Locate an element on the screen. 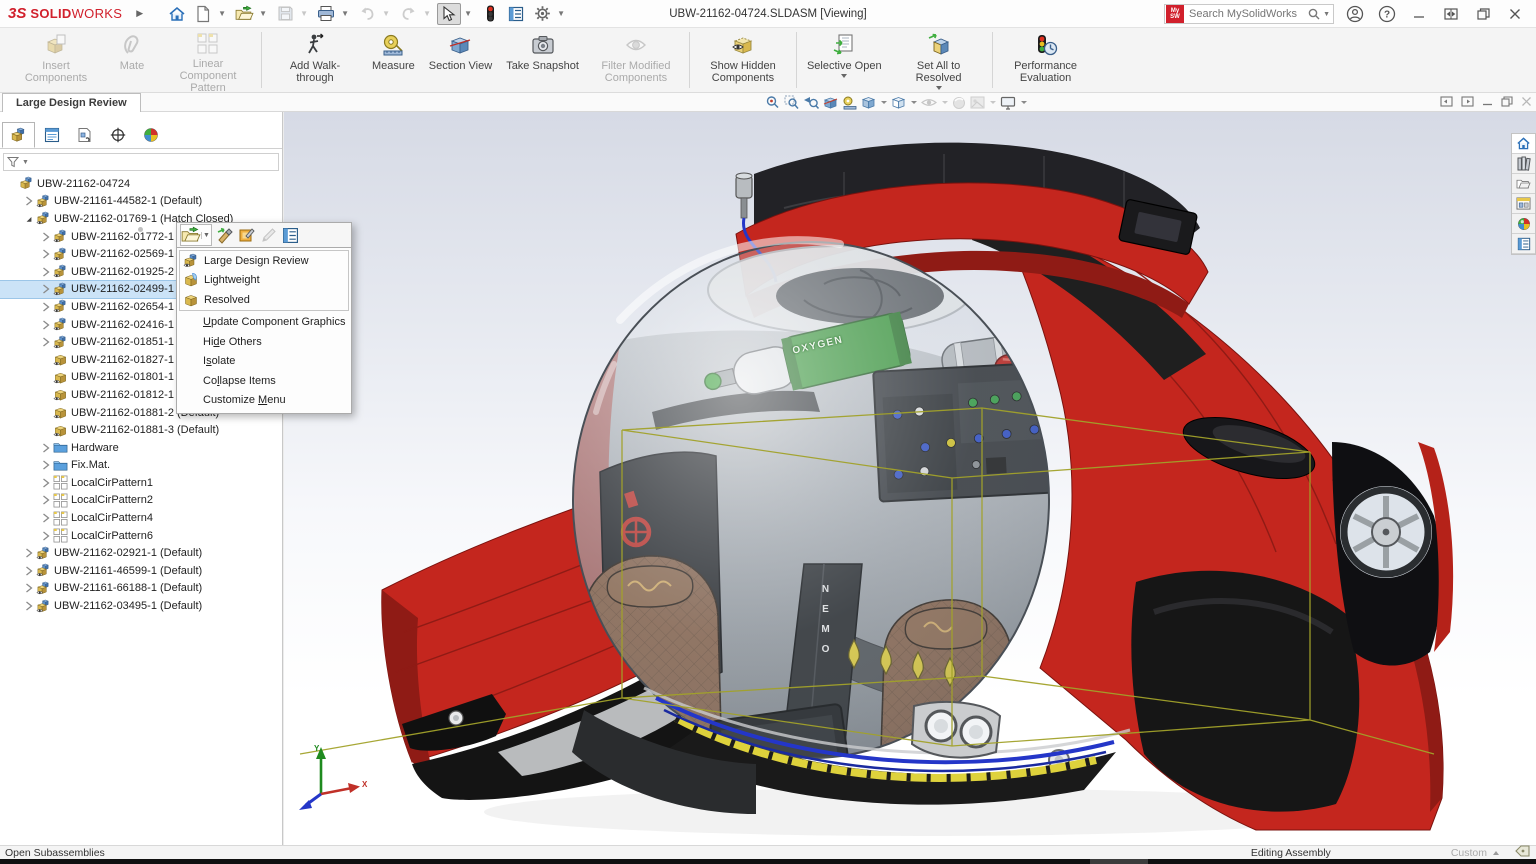  propertymanager-tab is located at coordinates (51, 135).